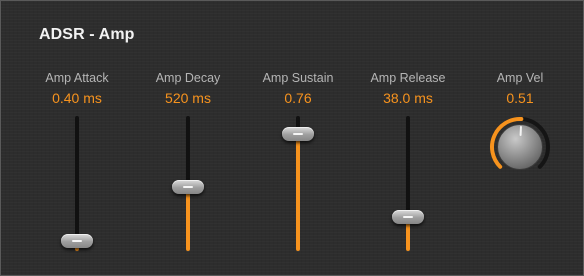 The height and width of the screenshot is (276, 584). I want to click on amp-sustain-slider, so click(298, 183).